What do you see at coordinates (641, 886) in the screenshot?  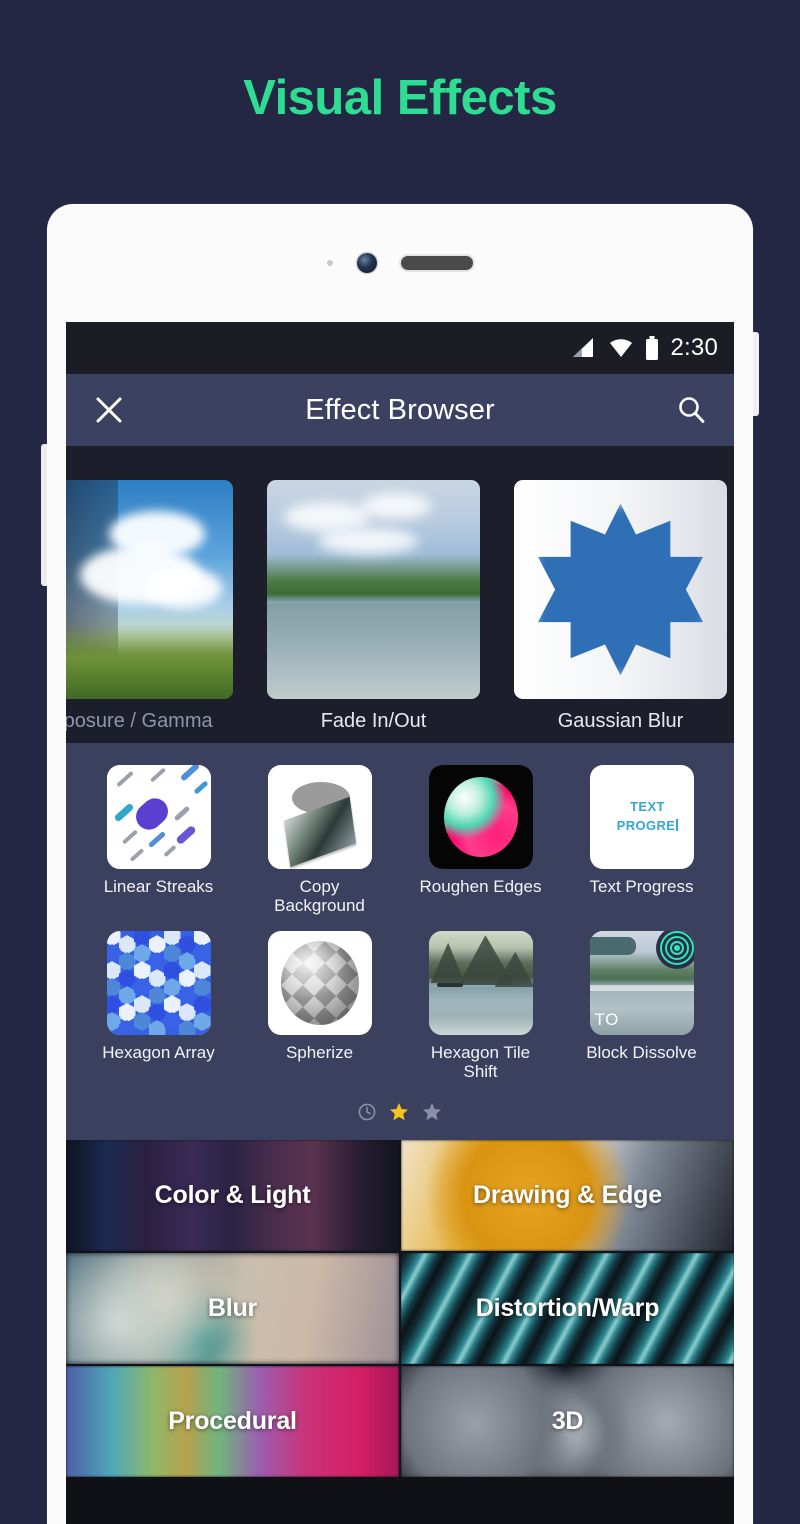 I see `effect-label: Text Progress` at bounding box center [641, 886].